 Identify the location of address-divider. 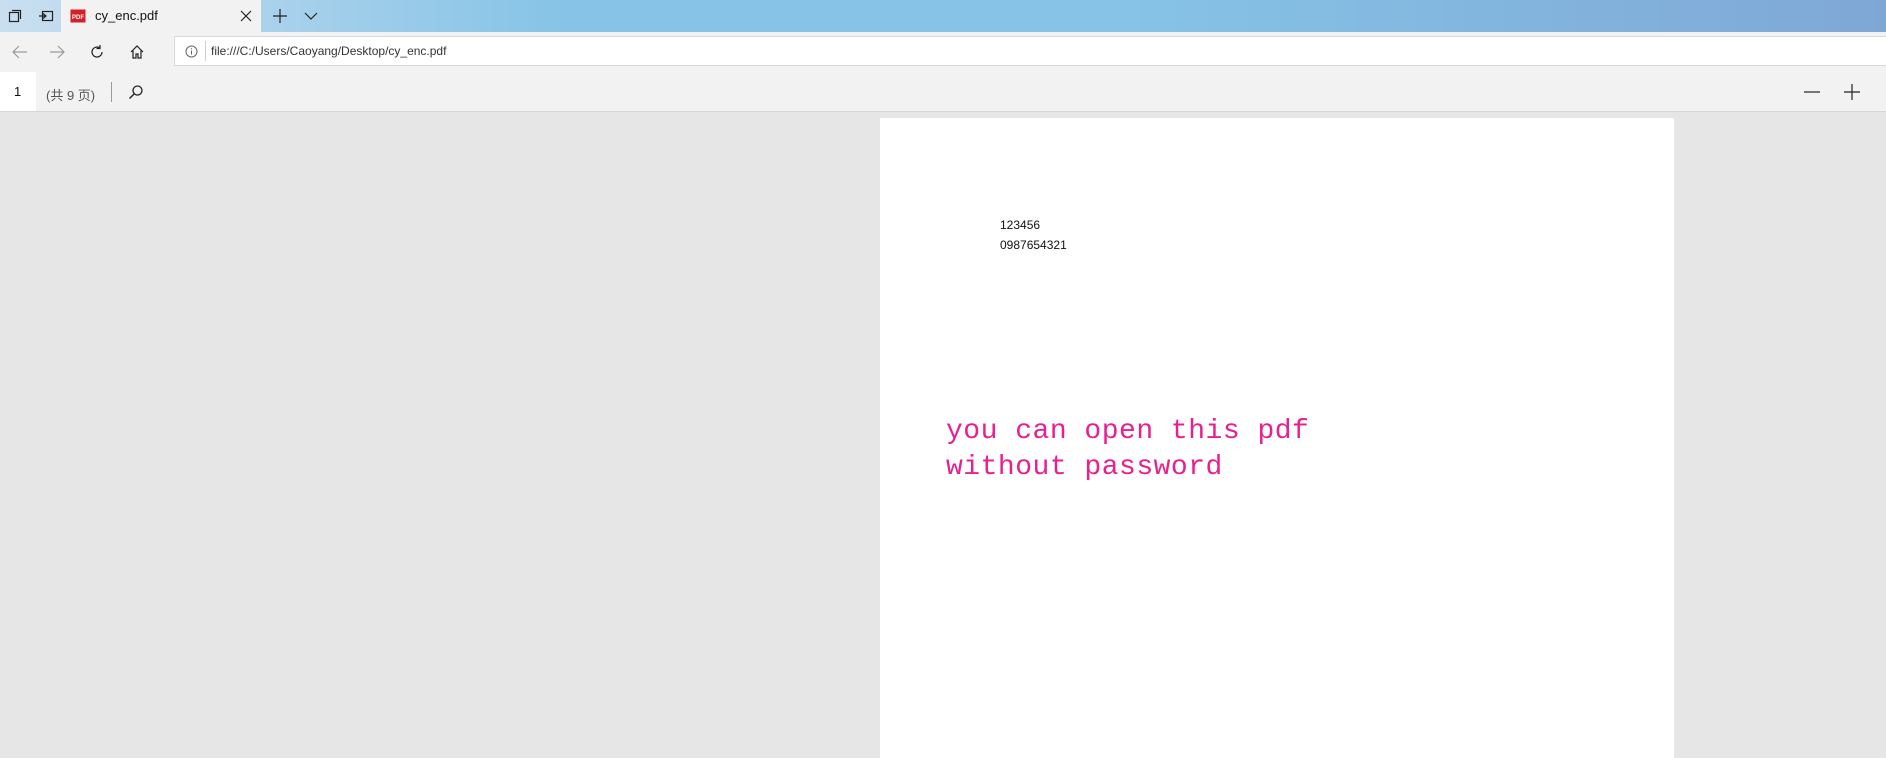
(205, 51).